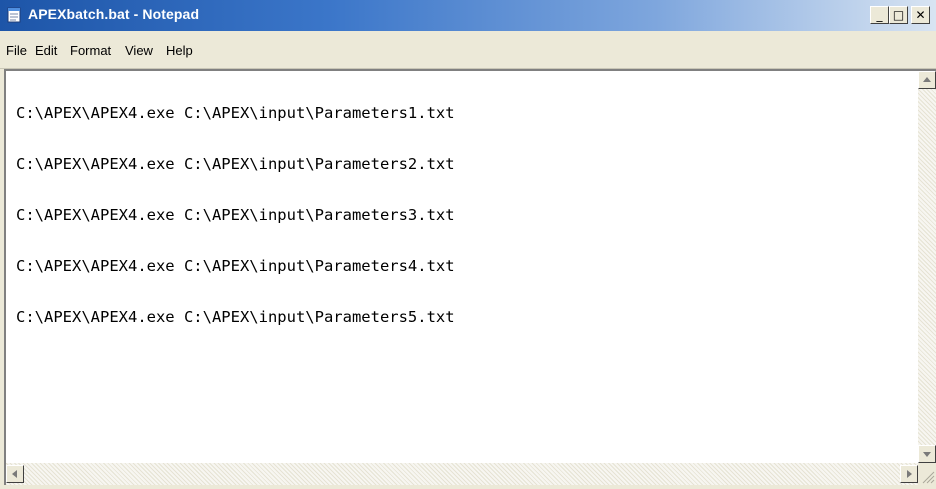  I want to click on arrow-right-icon, so click(909, 474).